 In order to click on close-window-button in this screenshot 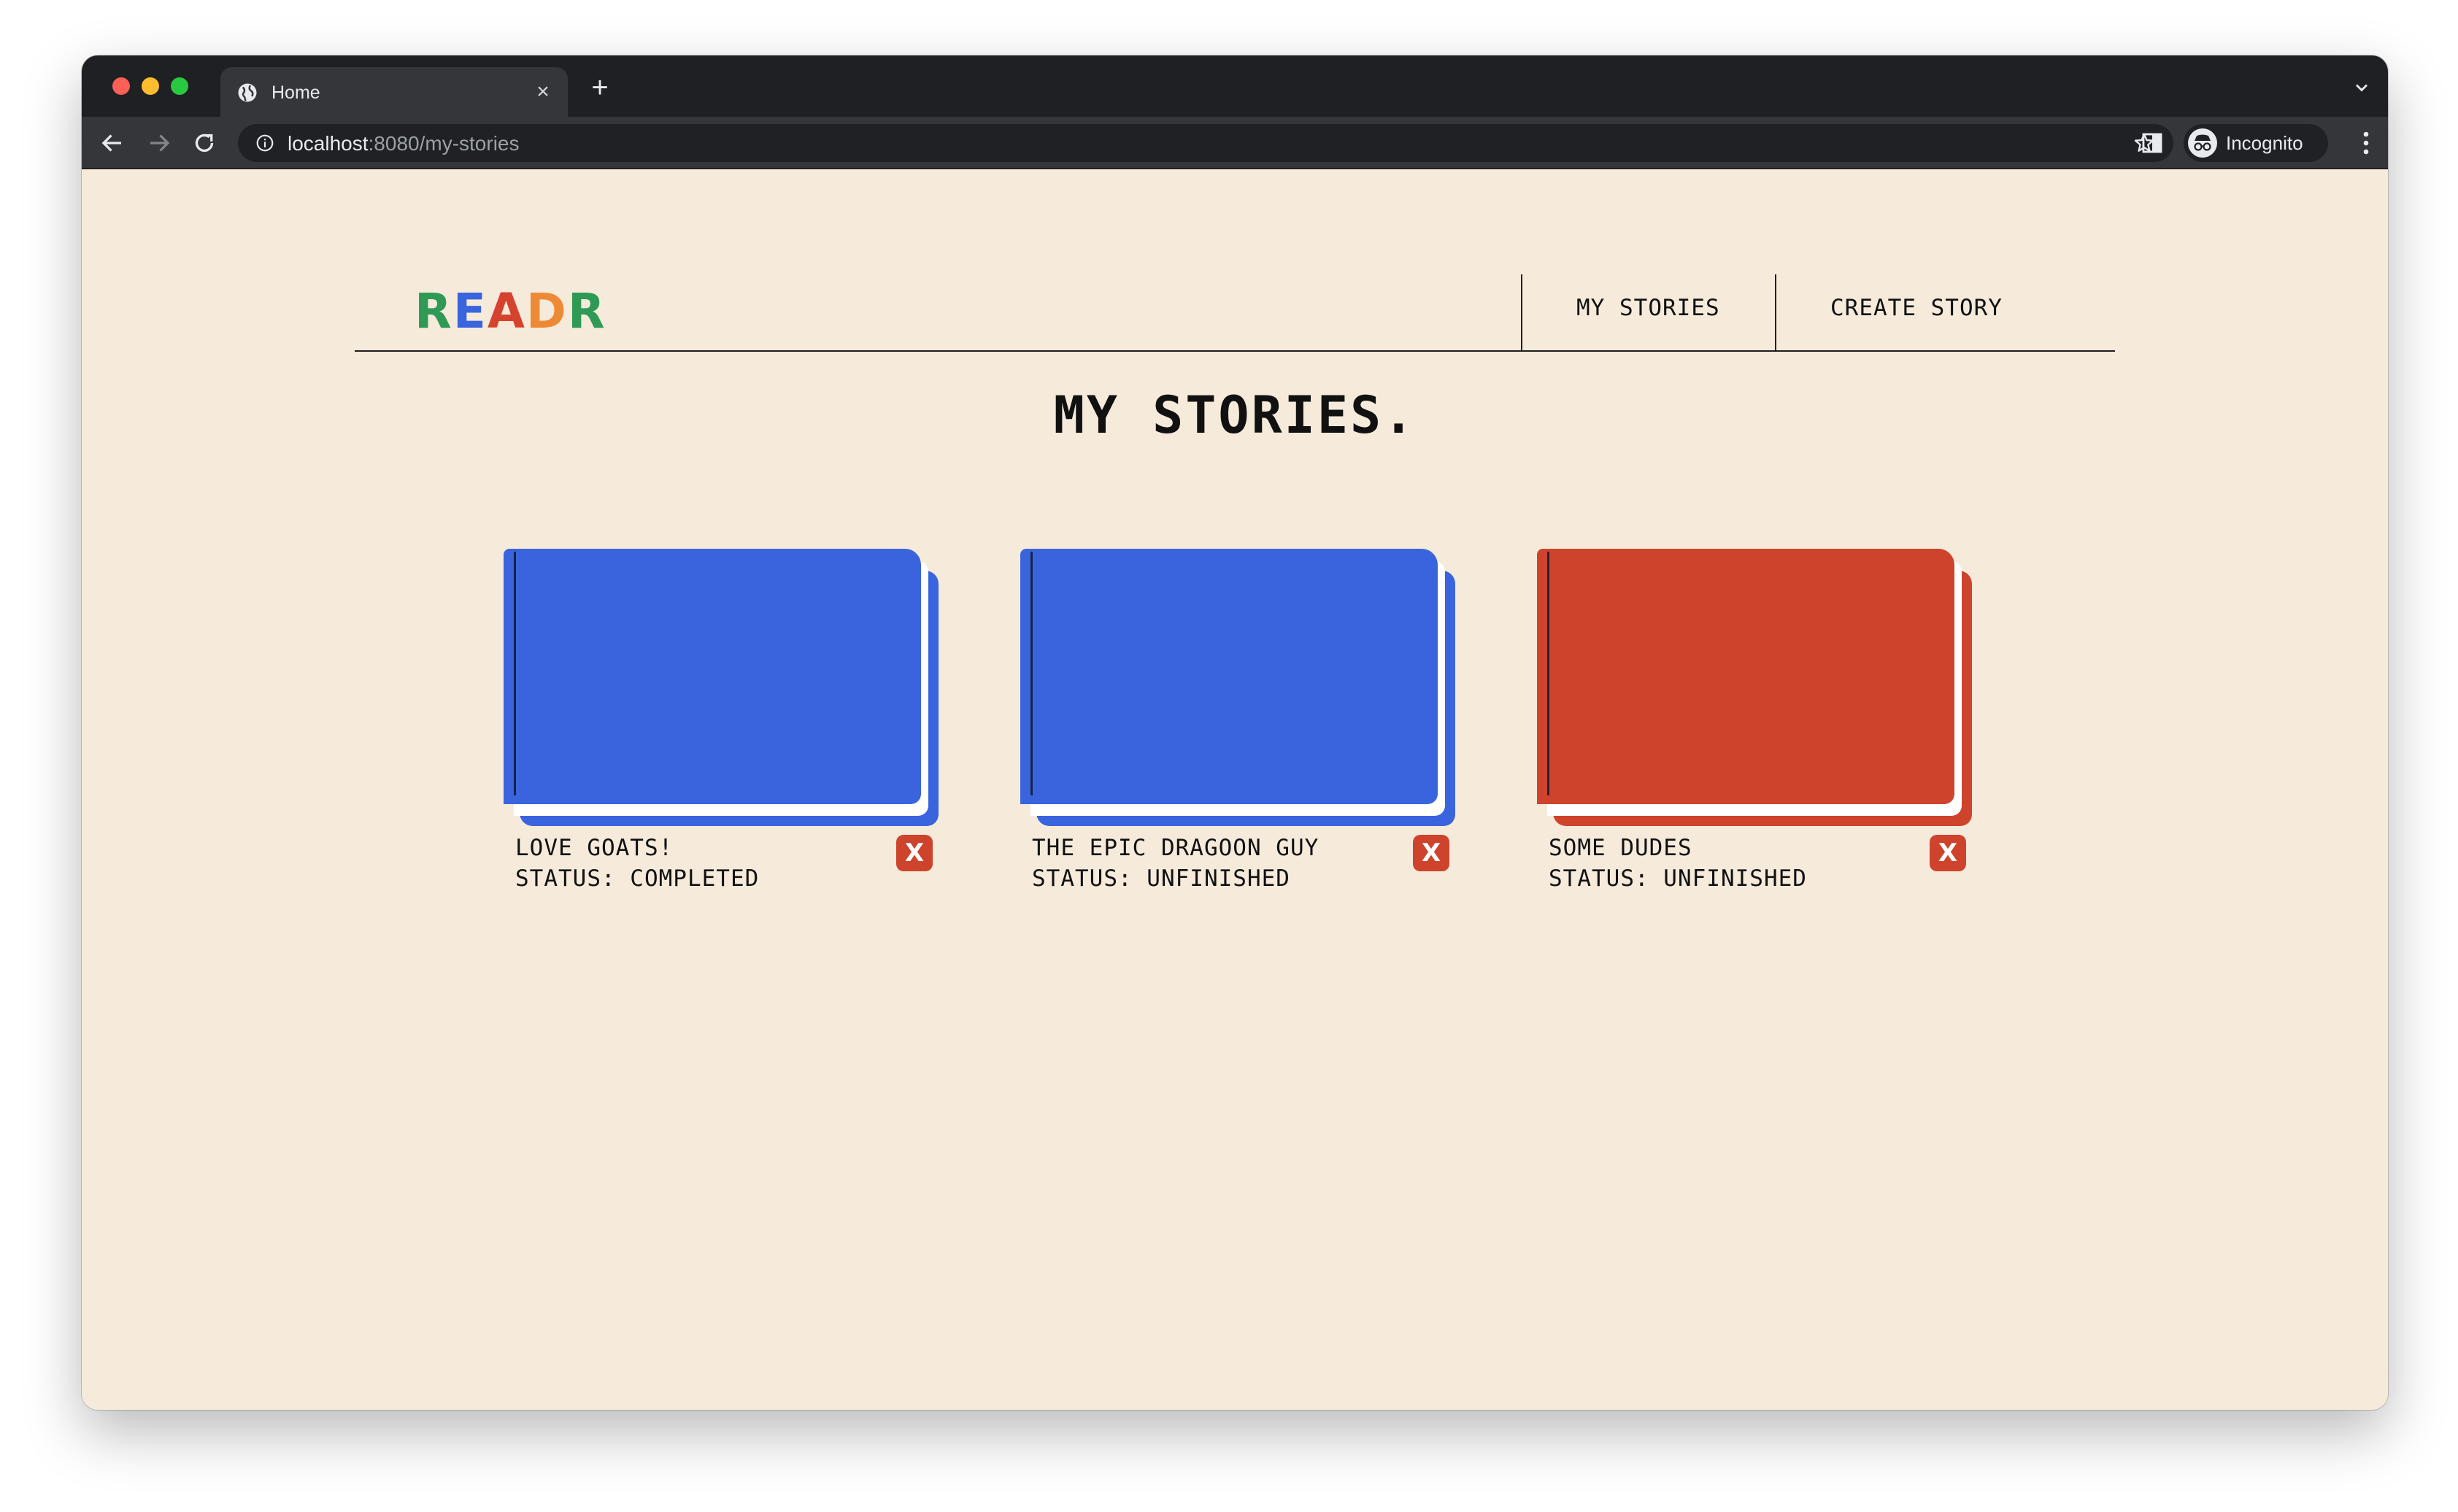, I will do `click(121, 86)`.